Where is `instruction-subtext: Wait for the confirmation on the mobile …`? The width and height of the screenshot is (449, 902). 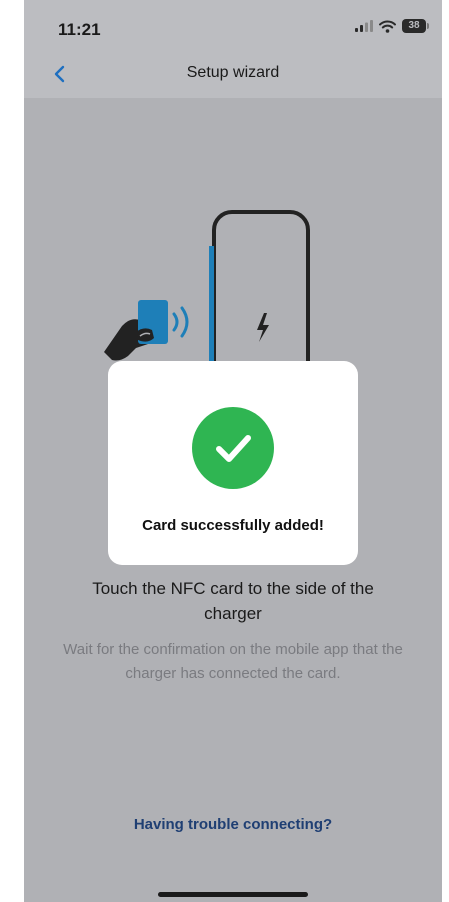 instruction-subtext: Wait for the confirmation on the mobile … is located at coordinates (233, 661).